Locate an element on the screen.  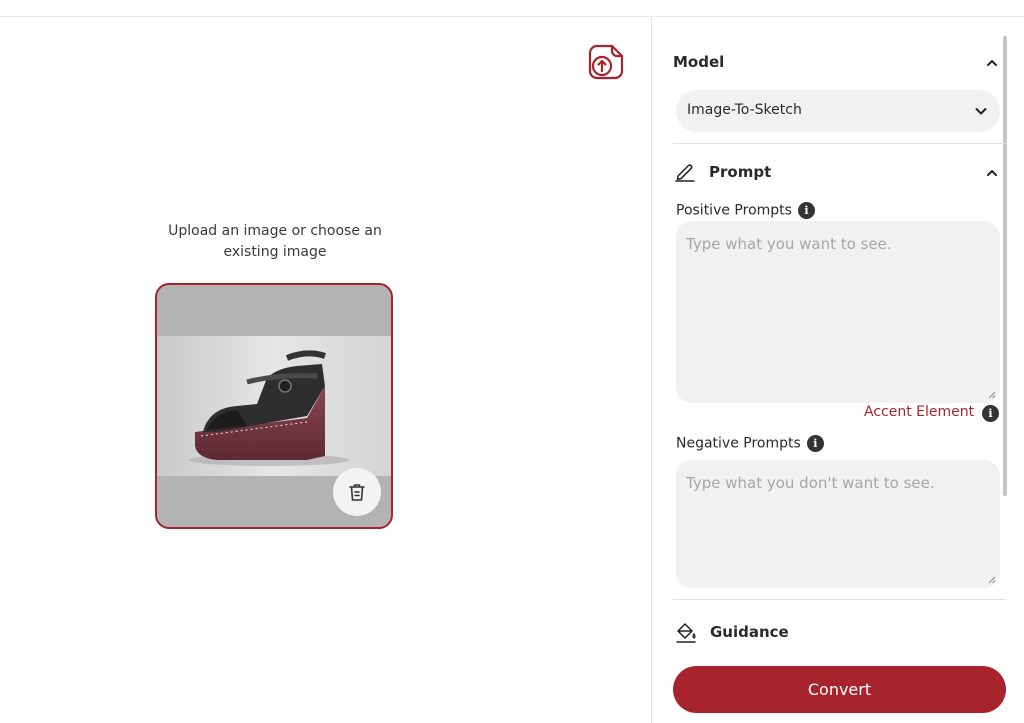
upload-image-button is located at coordinates (606, 62).